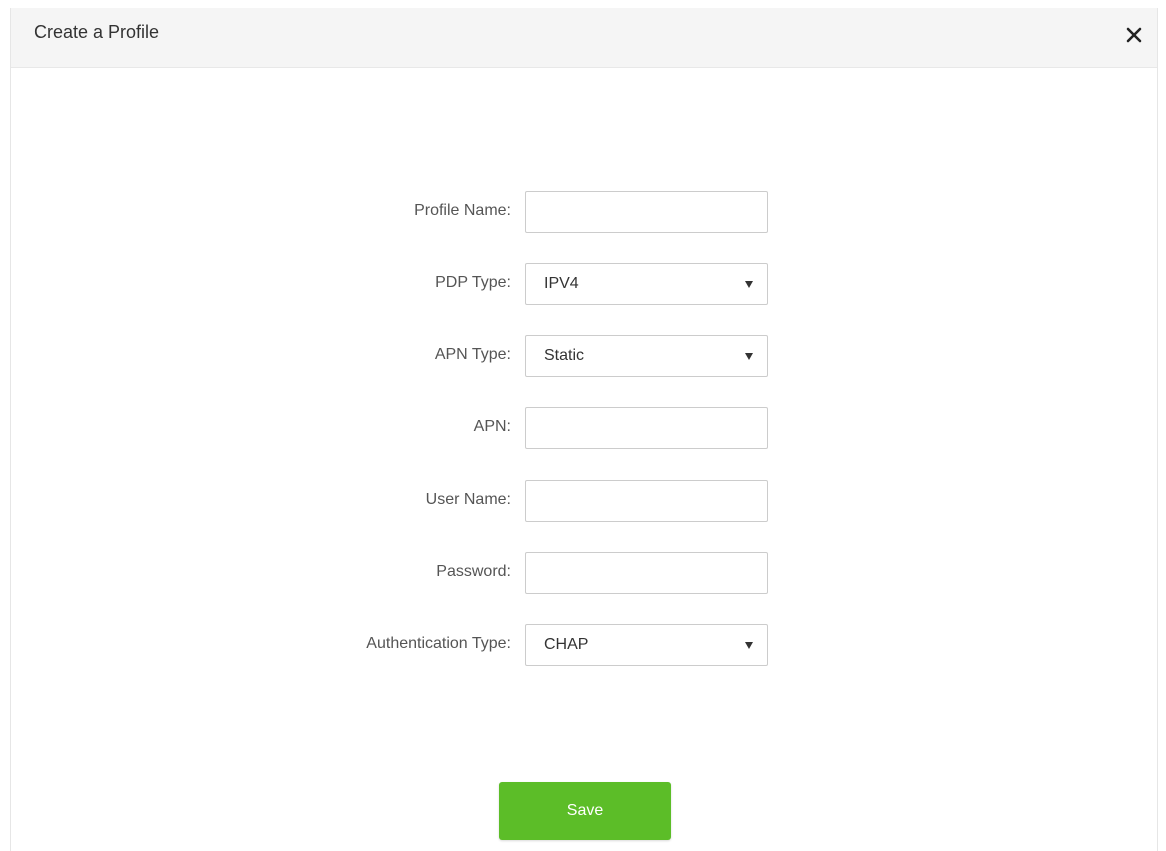 The height and width of the screenshot is (851, 1166). What do you see at coordinates (646, 428) in the screenshot?
I see `apn-input` at bounding box center [646, 428].